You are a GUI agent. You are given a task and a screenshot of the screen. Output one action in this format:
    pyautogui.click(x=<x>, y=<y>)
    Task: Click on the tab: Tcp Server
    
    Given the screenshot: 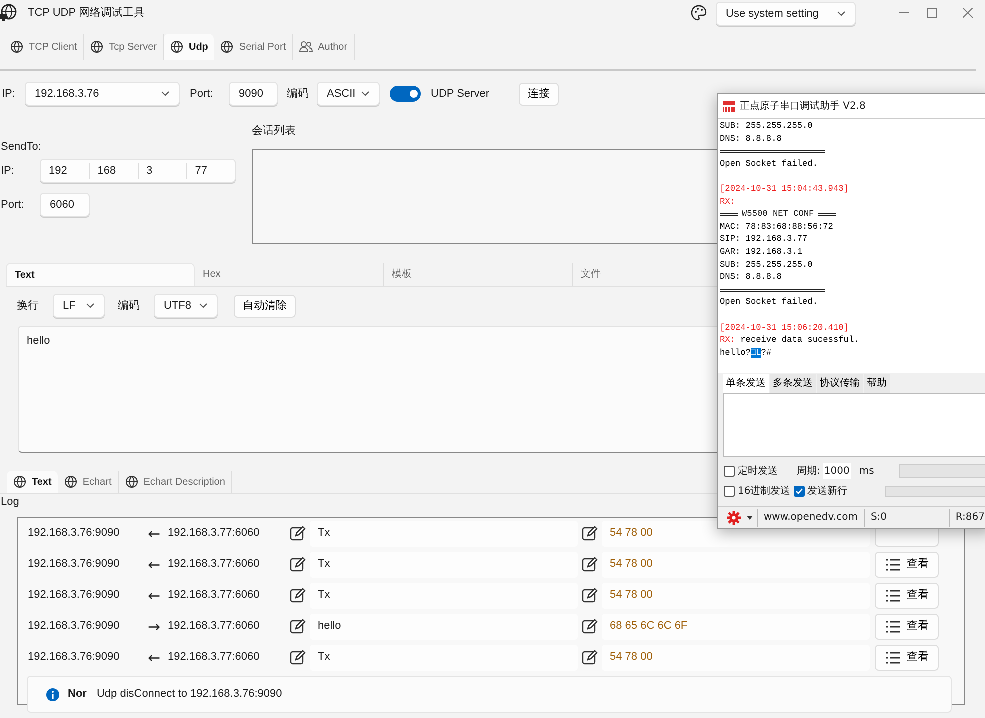 What is the action you would take?
    pyautogui.click(x=124, y=47)
    